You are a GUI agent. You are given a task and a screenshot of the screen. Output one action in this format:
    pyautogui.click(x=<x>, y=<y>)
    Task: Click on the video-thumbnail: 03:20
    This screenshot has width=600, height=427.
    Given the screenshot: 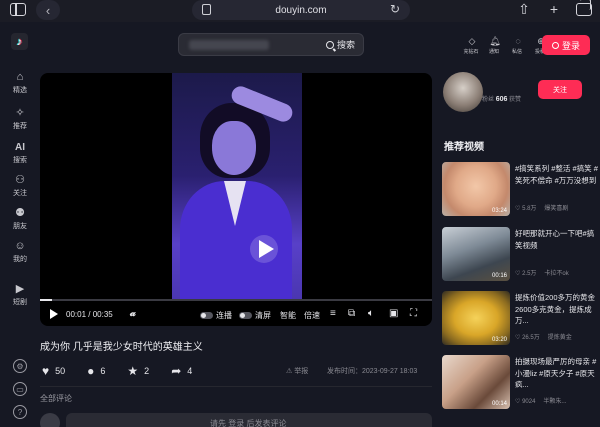 What is the action you would take?
    pyautogui.click(x=476, y=318)
    